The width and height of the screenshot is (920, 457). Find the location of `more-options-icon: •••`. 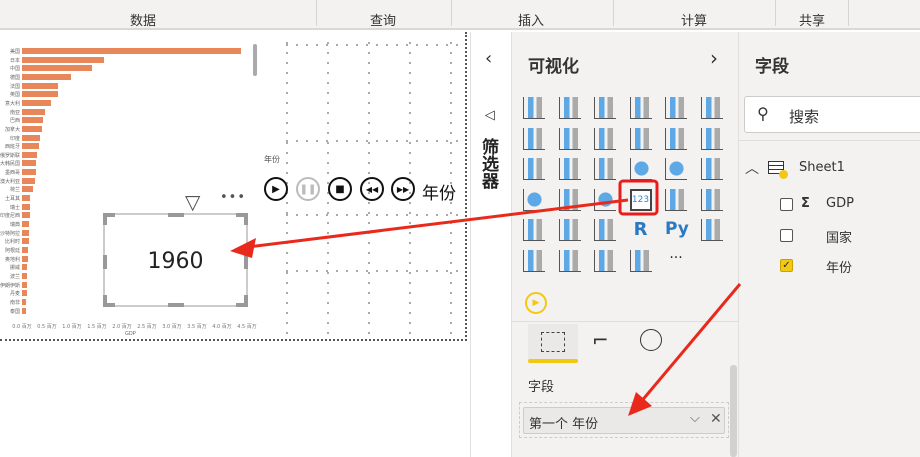

more-options-icon: ••• is located at coordinates (233, 197).